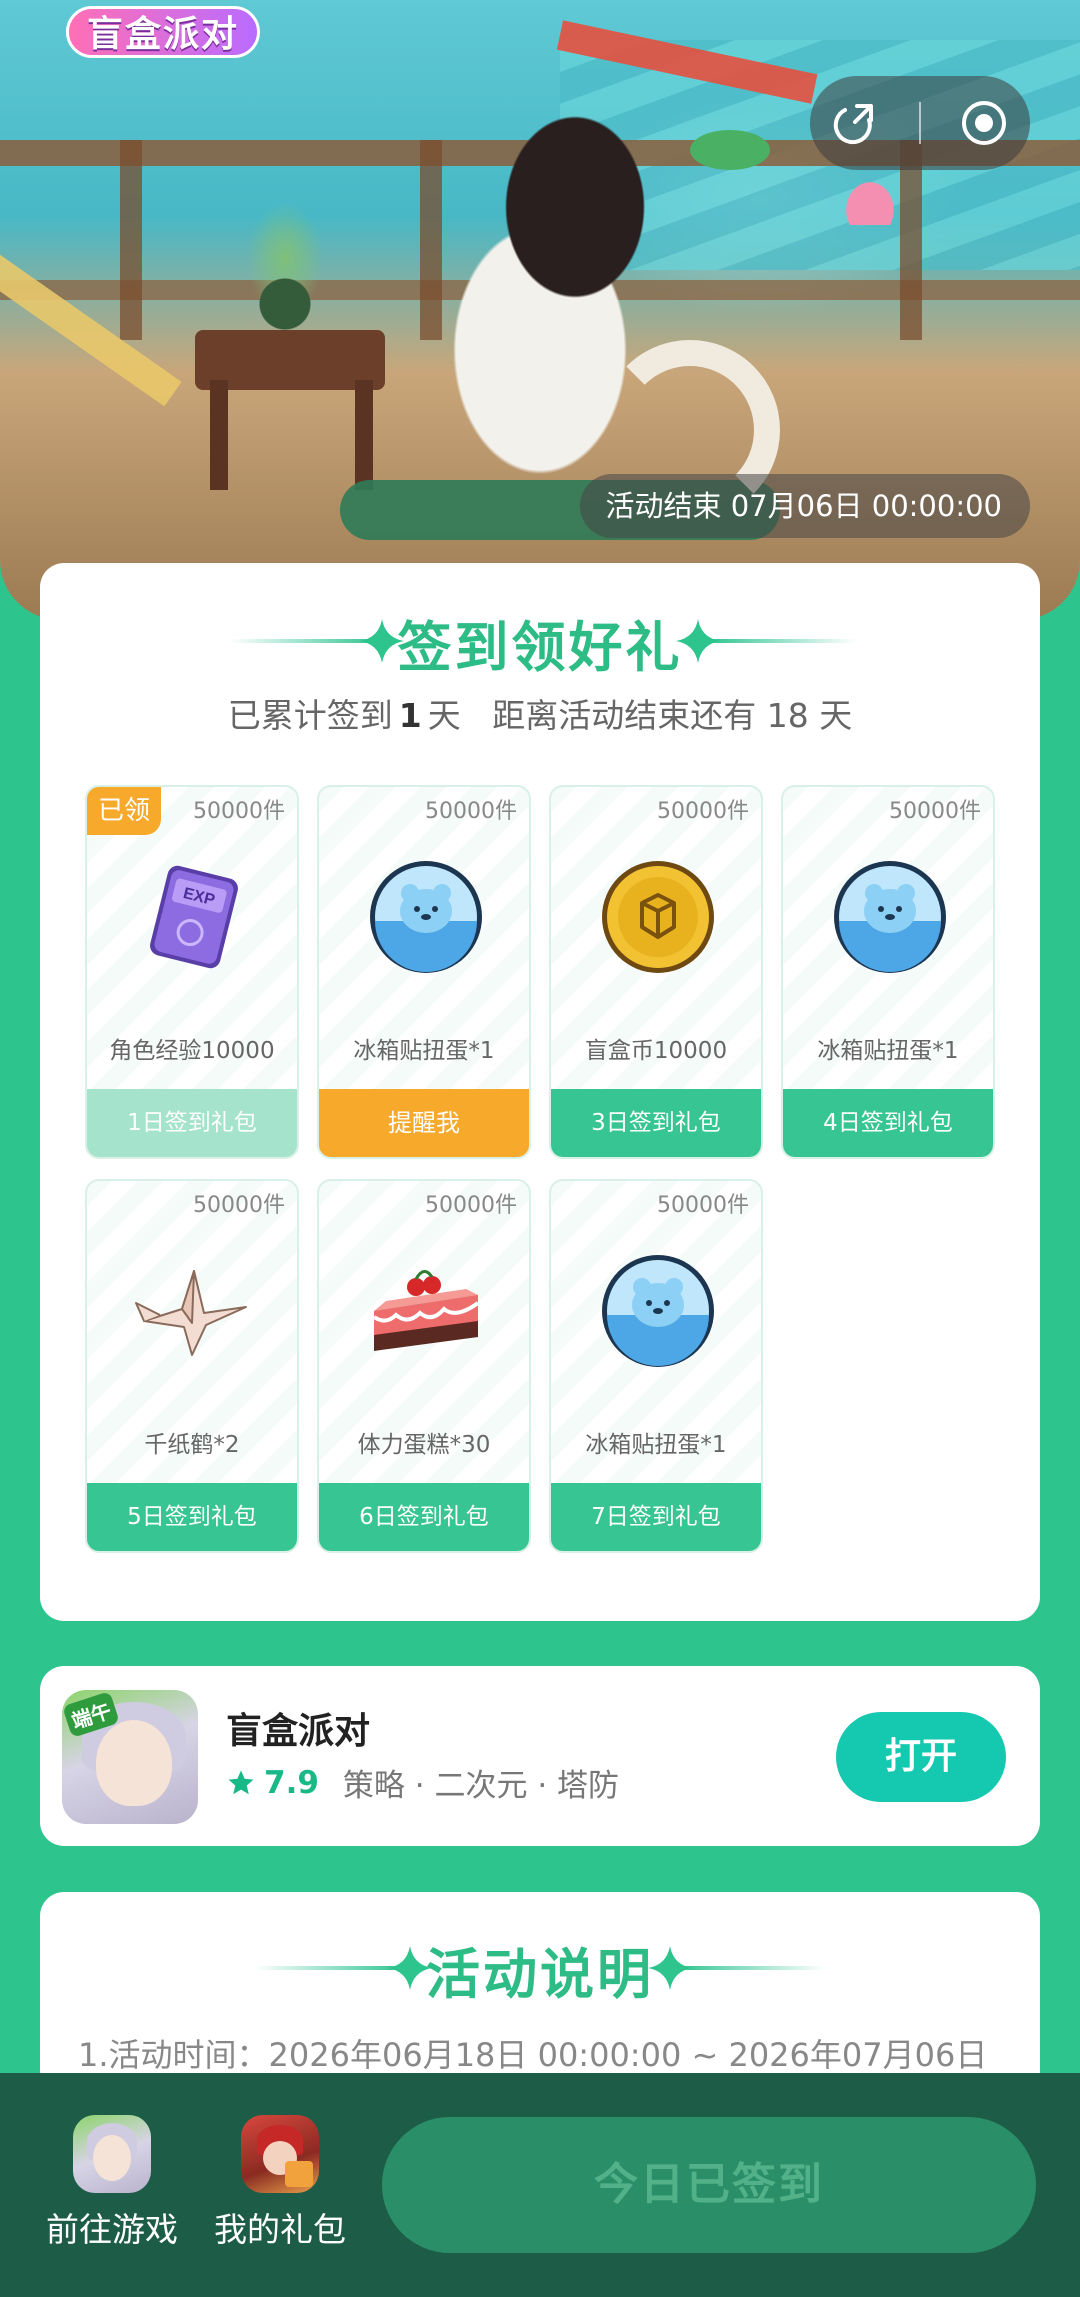 This screenshot has height=2297, width=1080. Describe the element at coordinates (310, 715) in the screenshot. I see `progress-prefix: 已累计签到` at that location.